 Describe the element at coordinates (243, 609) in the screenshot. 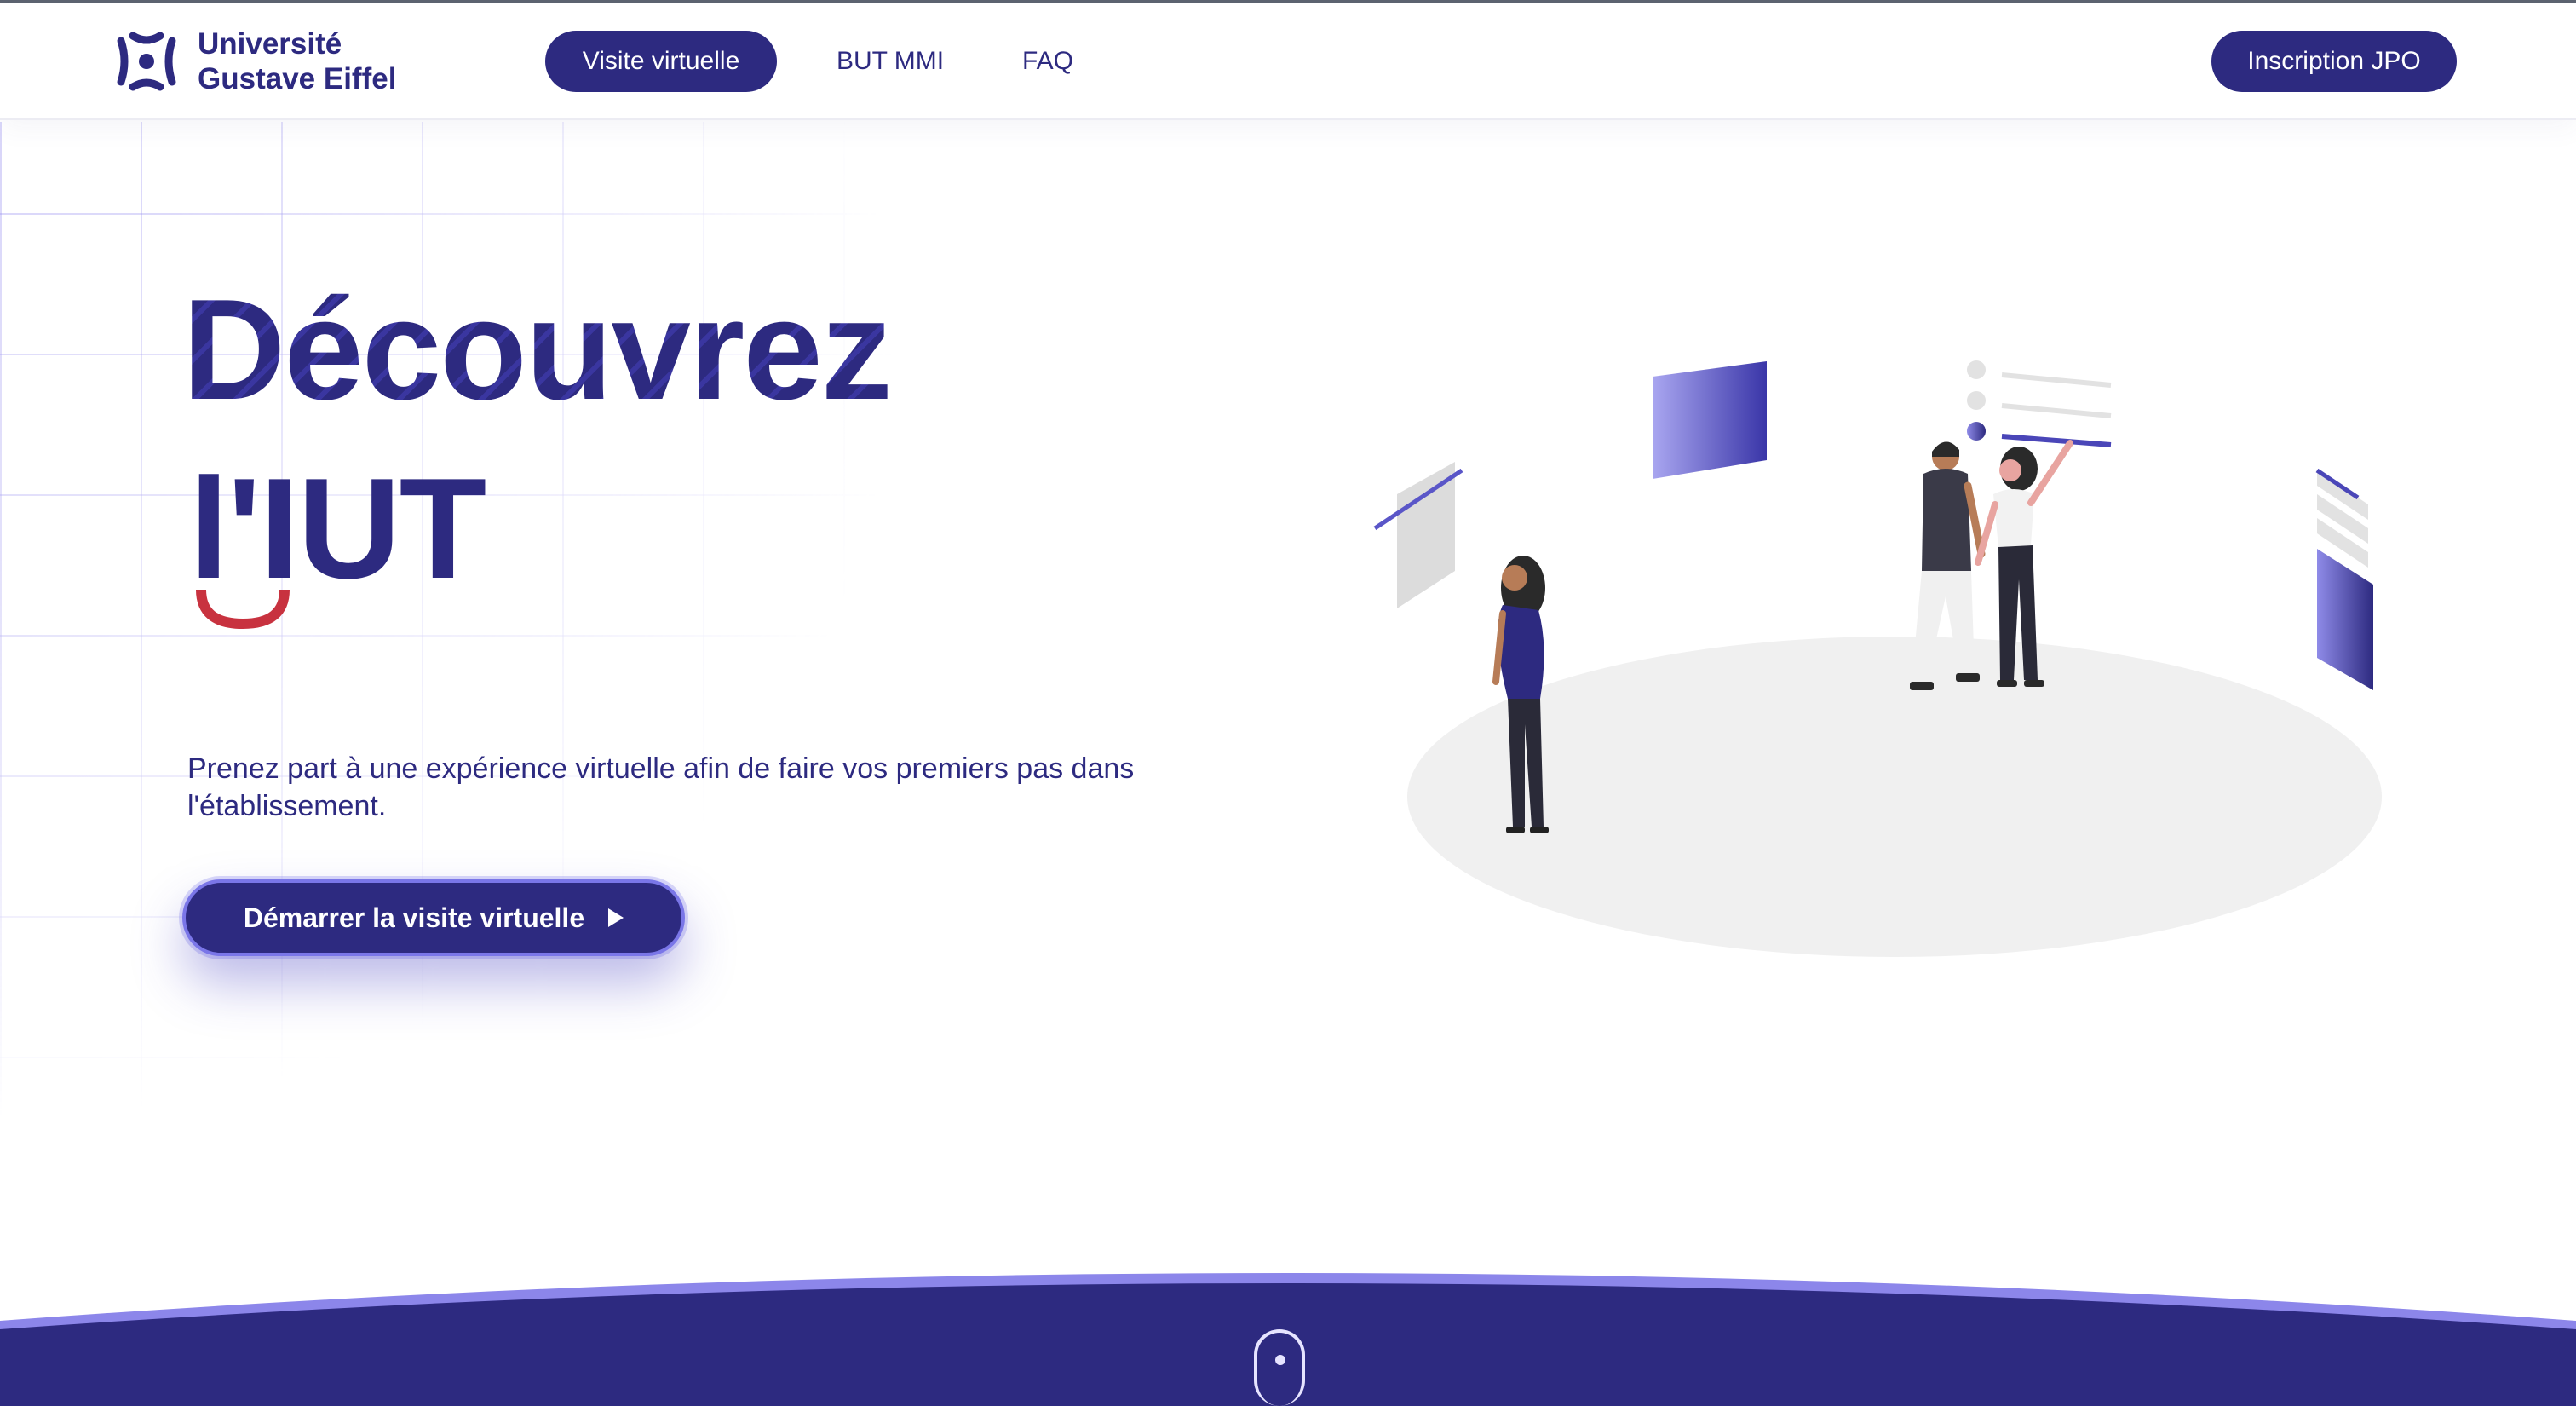

I see `smile-decoration-icon` at that location.